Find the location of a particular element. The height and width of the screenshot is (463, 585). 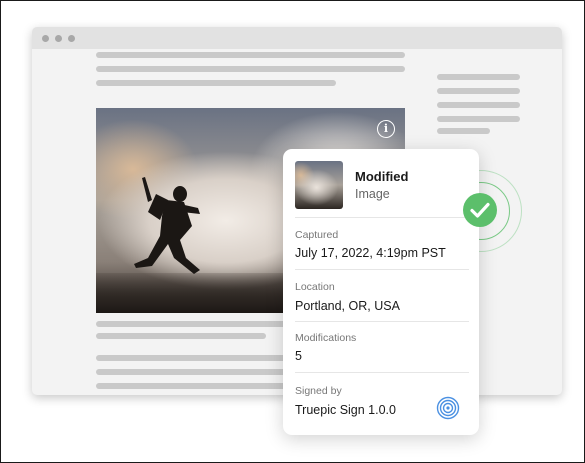

checkmark-icon is located at coordinates (480, 210).